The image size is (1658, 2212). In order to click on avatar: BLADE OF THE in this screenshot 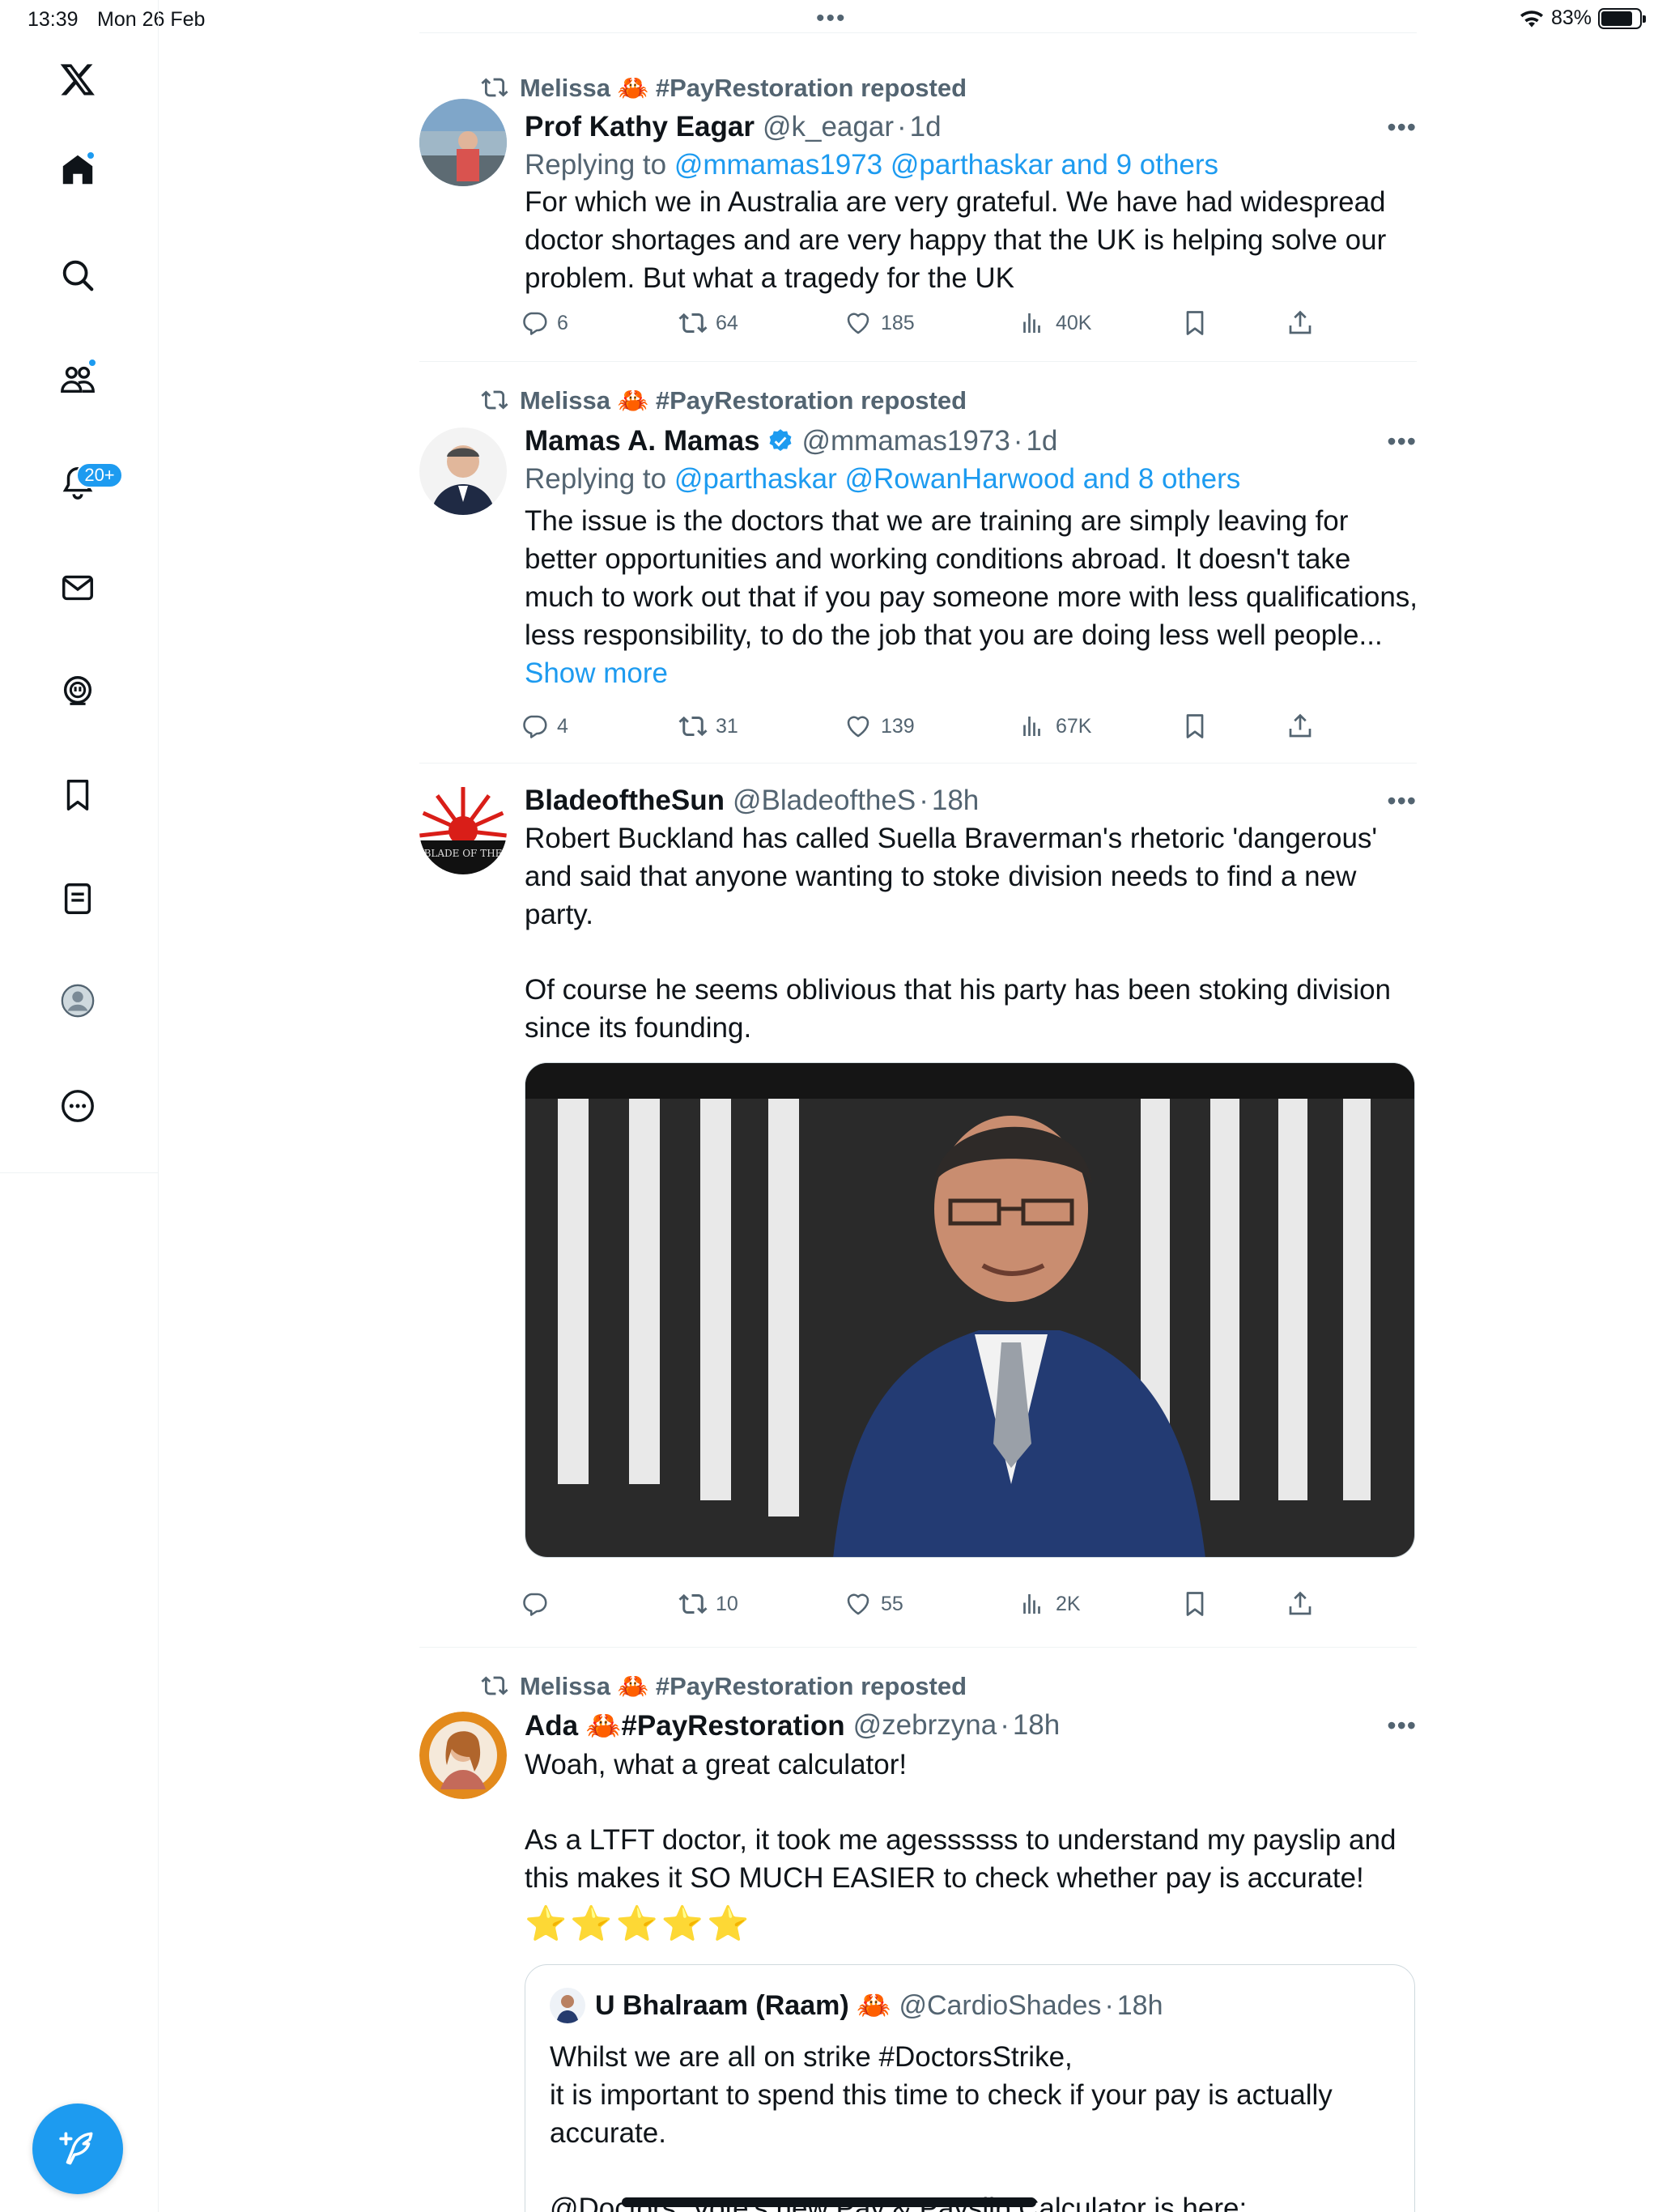, I will do `click(463, 831)`.